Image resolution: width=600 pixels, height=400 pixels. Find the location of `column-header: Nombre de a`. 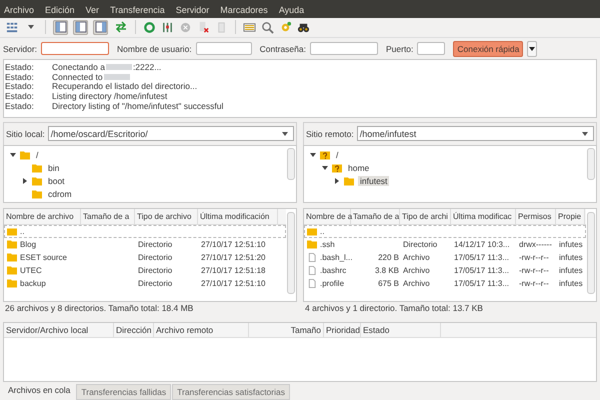

column-header: Nombre de a is located at coordinates (327, 216).